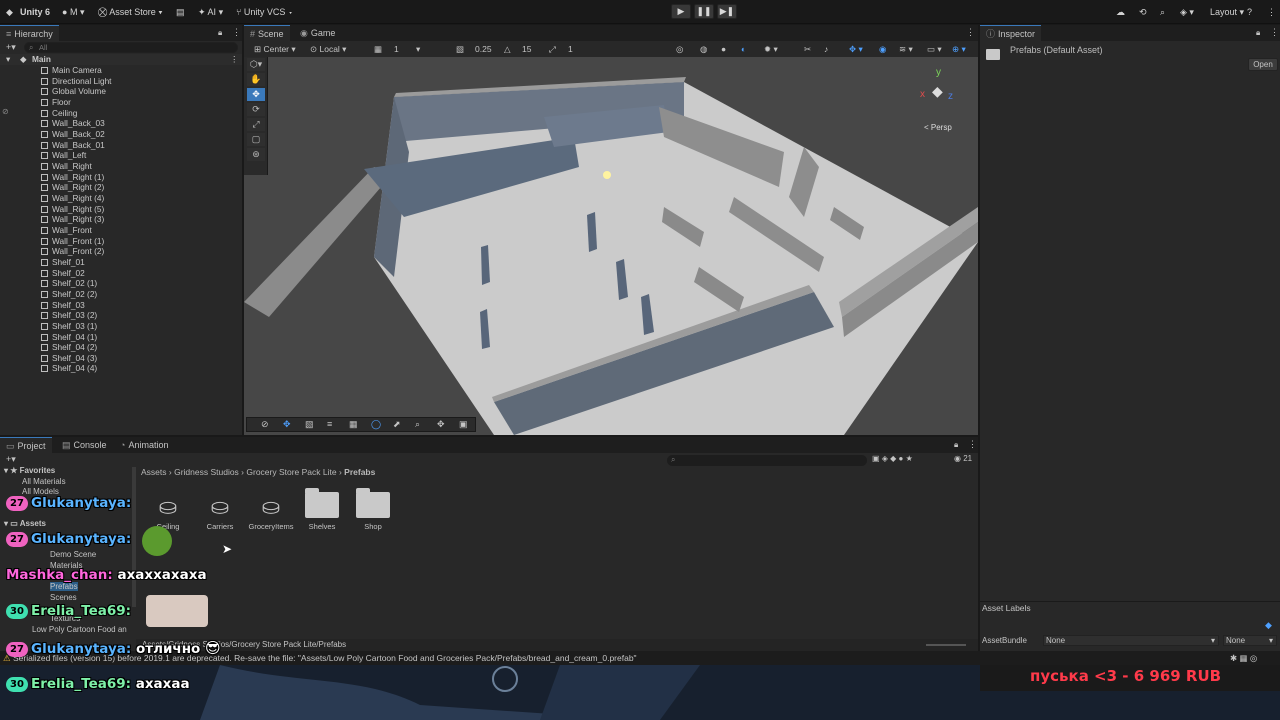 The width and height of the screenshot is (1280, 720). What do you see at coordinates (234, 59) in the screenshot?
I see `scene-menu-icon: ⋮` at bounding box center [234, 59].